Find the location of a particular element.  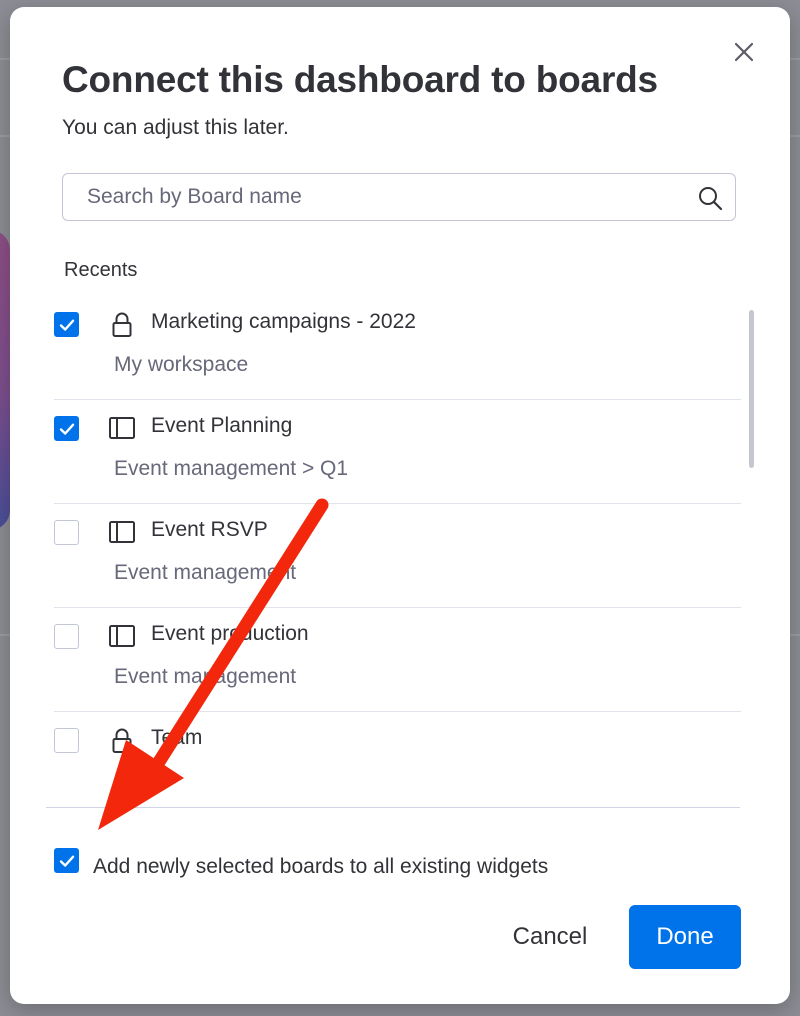

board-name: Team is located at coordinates (177, 737).